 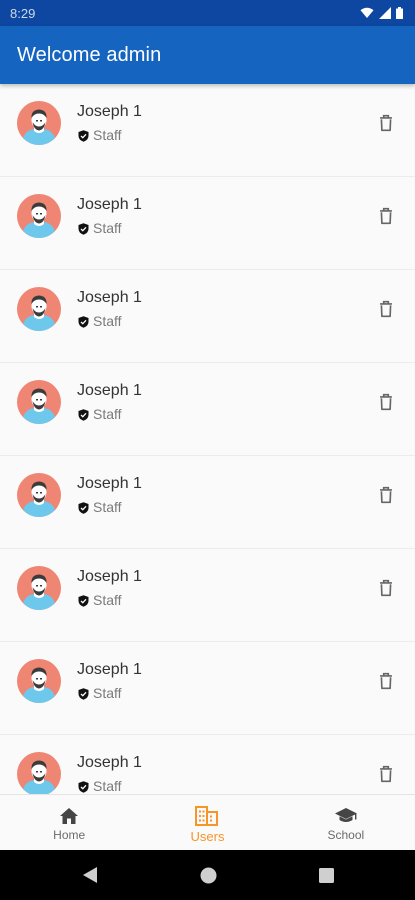 I want to click on signal-icon, so click(x=385, y=13).